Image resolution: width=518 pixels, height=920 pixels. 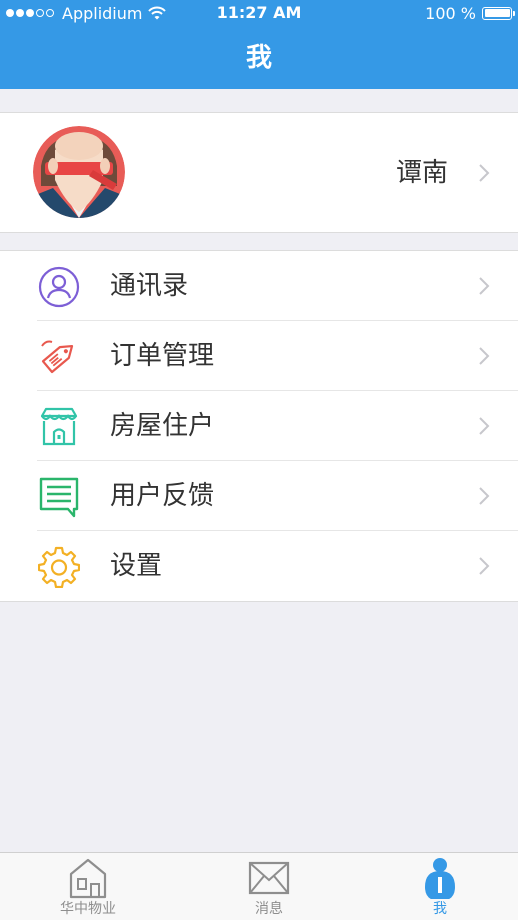 What do you see at coordinates (421, 173) in the screenshot?
I see `profile-name: 谭南` at bounding box center [421, 173].